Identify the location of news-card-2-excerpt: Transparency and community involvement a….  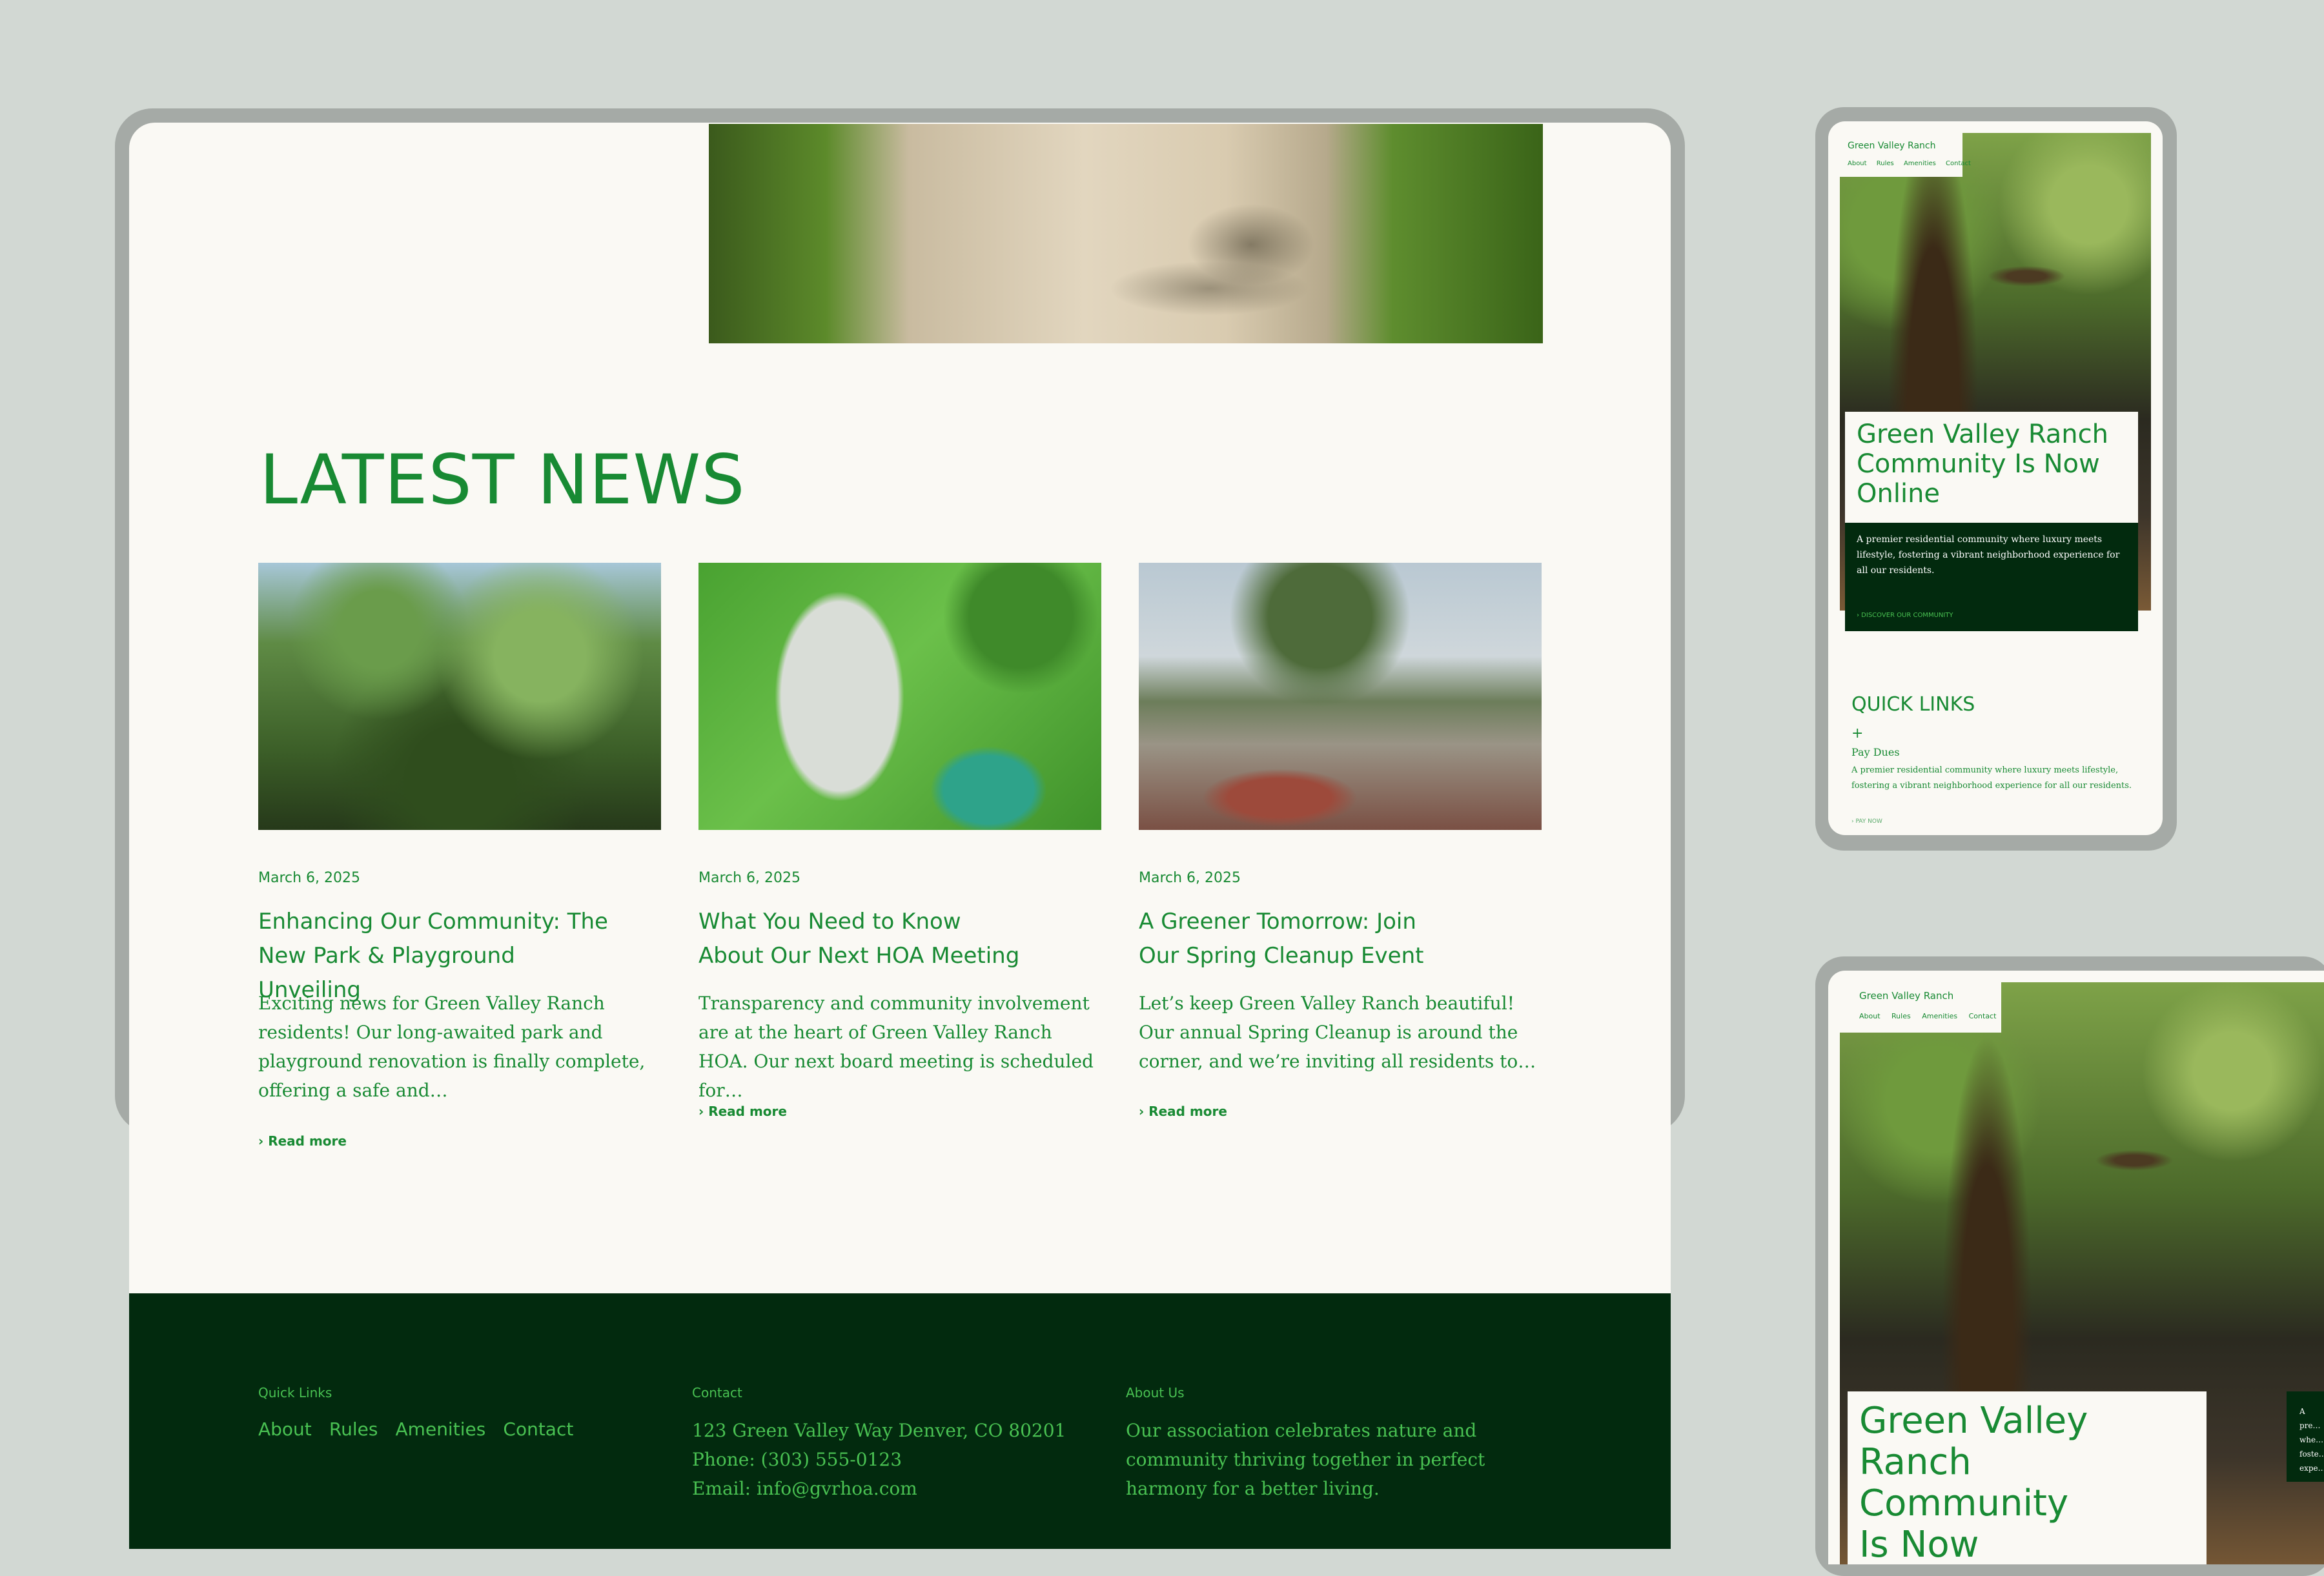
(896, 1047).